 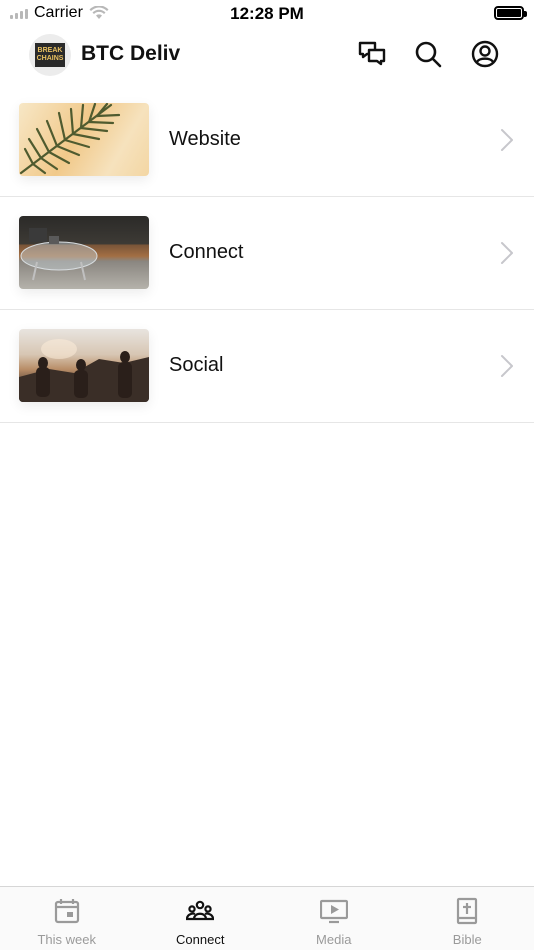 I want to click on church-logo: BREAK CHAINS, so click(x=50, y=55).